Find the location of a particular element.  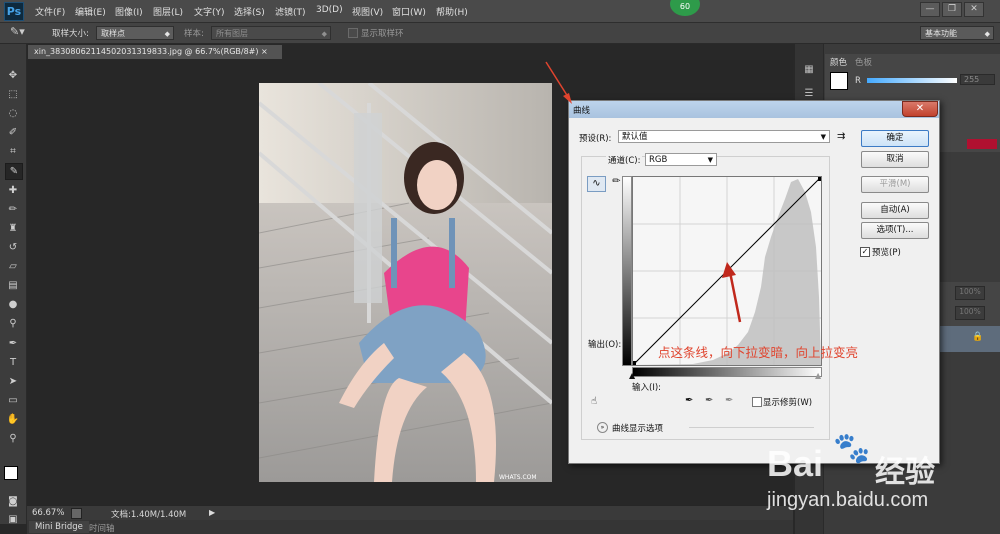

r-value: 255 is located at coordinates (977, 79).